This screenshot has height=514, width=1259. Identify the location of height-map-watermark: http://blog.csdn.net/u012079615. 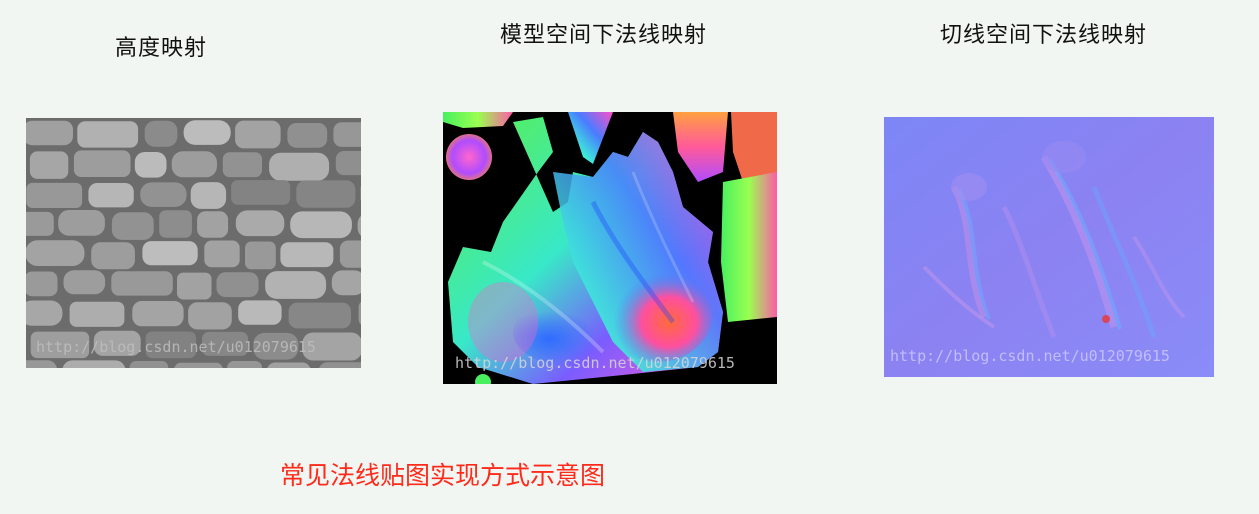
(176, 347).